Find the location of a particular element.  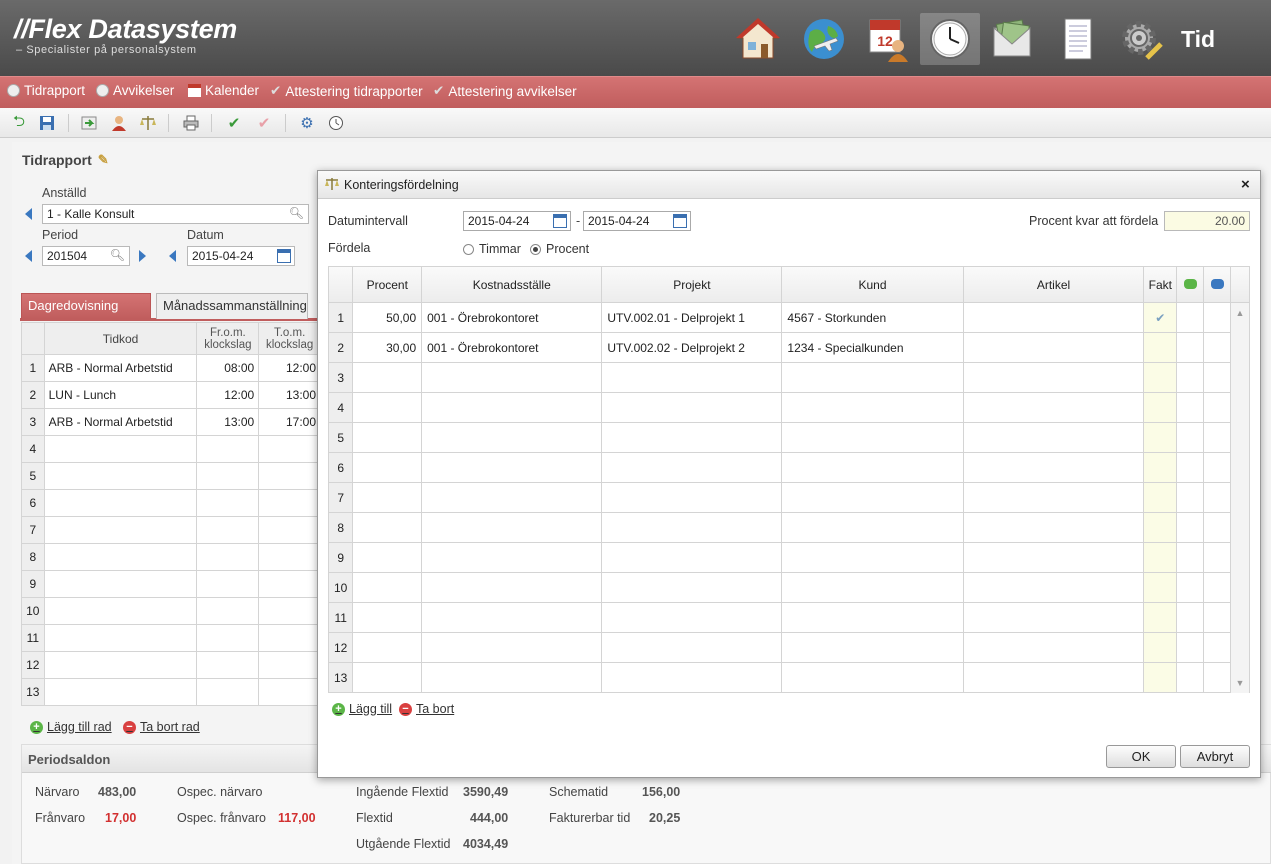

save-icon is located at coordinates (47, 123).